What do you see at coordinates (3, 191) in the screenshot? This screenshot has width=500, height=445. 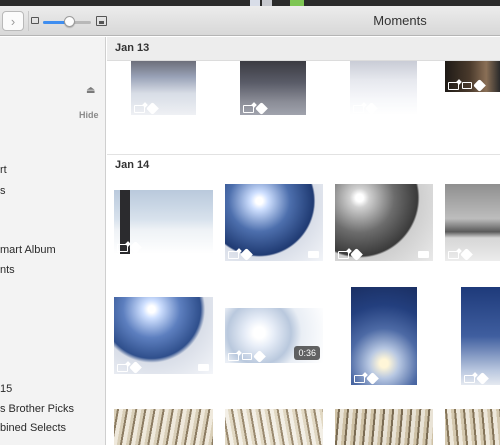 I see `sidebar-item: s` at bounding box center [3, 191].